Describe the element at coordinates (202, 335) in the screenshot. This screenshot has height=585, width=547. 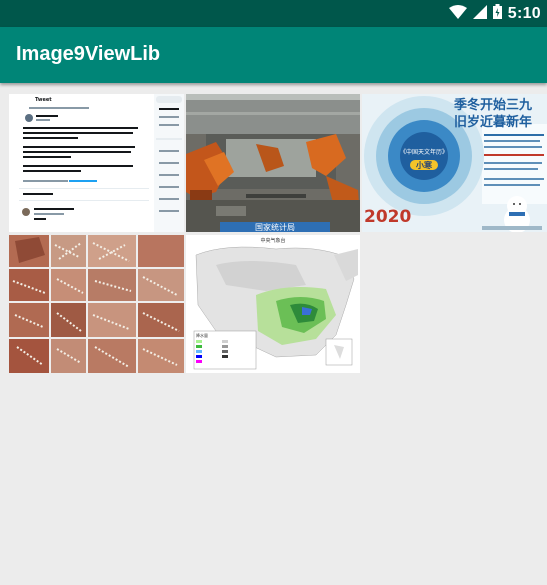
I see `map-legend-title: 降水量` at that location.